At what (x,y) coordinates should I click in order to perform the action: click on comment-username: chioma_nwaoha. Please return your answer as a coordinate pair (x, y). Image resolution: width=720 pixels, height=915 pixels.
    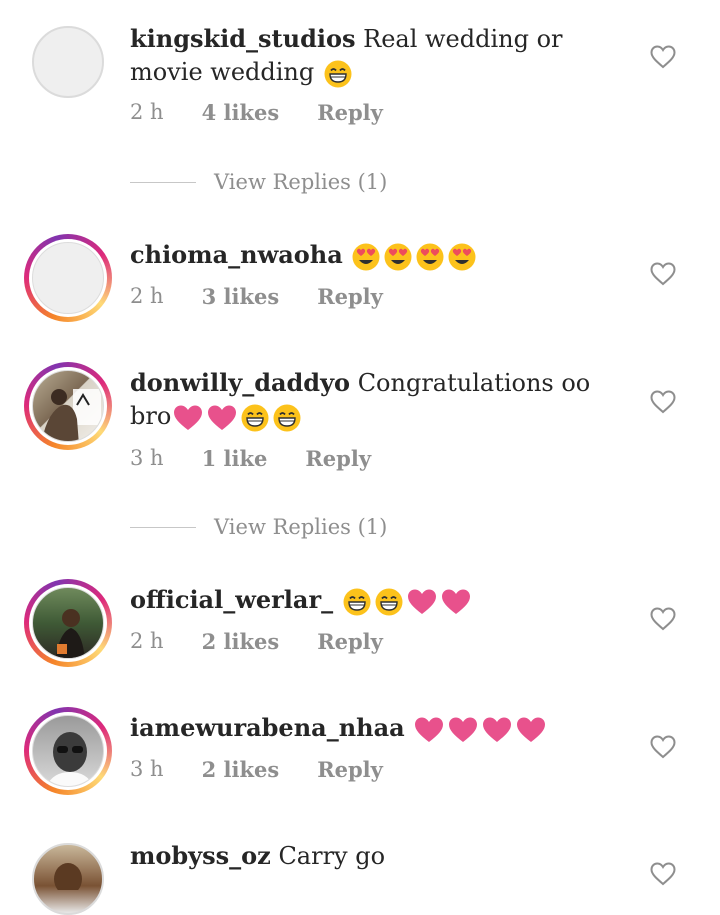
    Looking at the image, I should click on (236, 254).